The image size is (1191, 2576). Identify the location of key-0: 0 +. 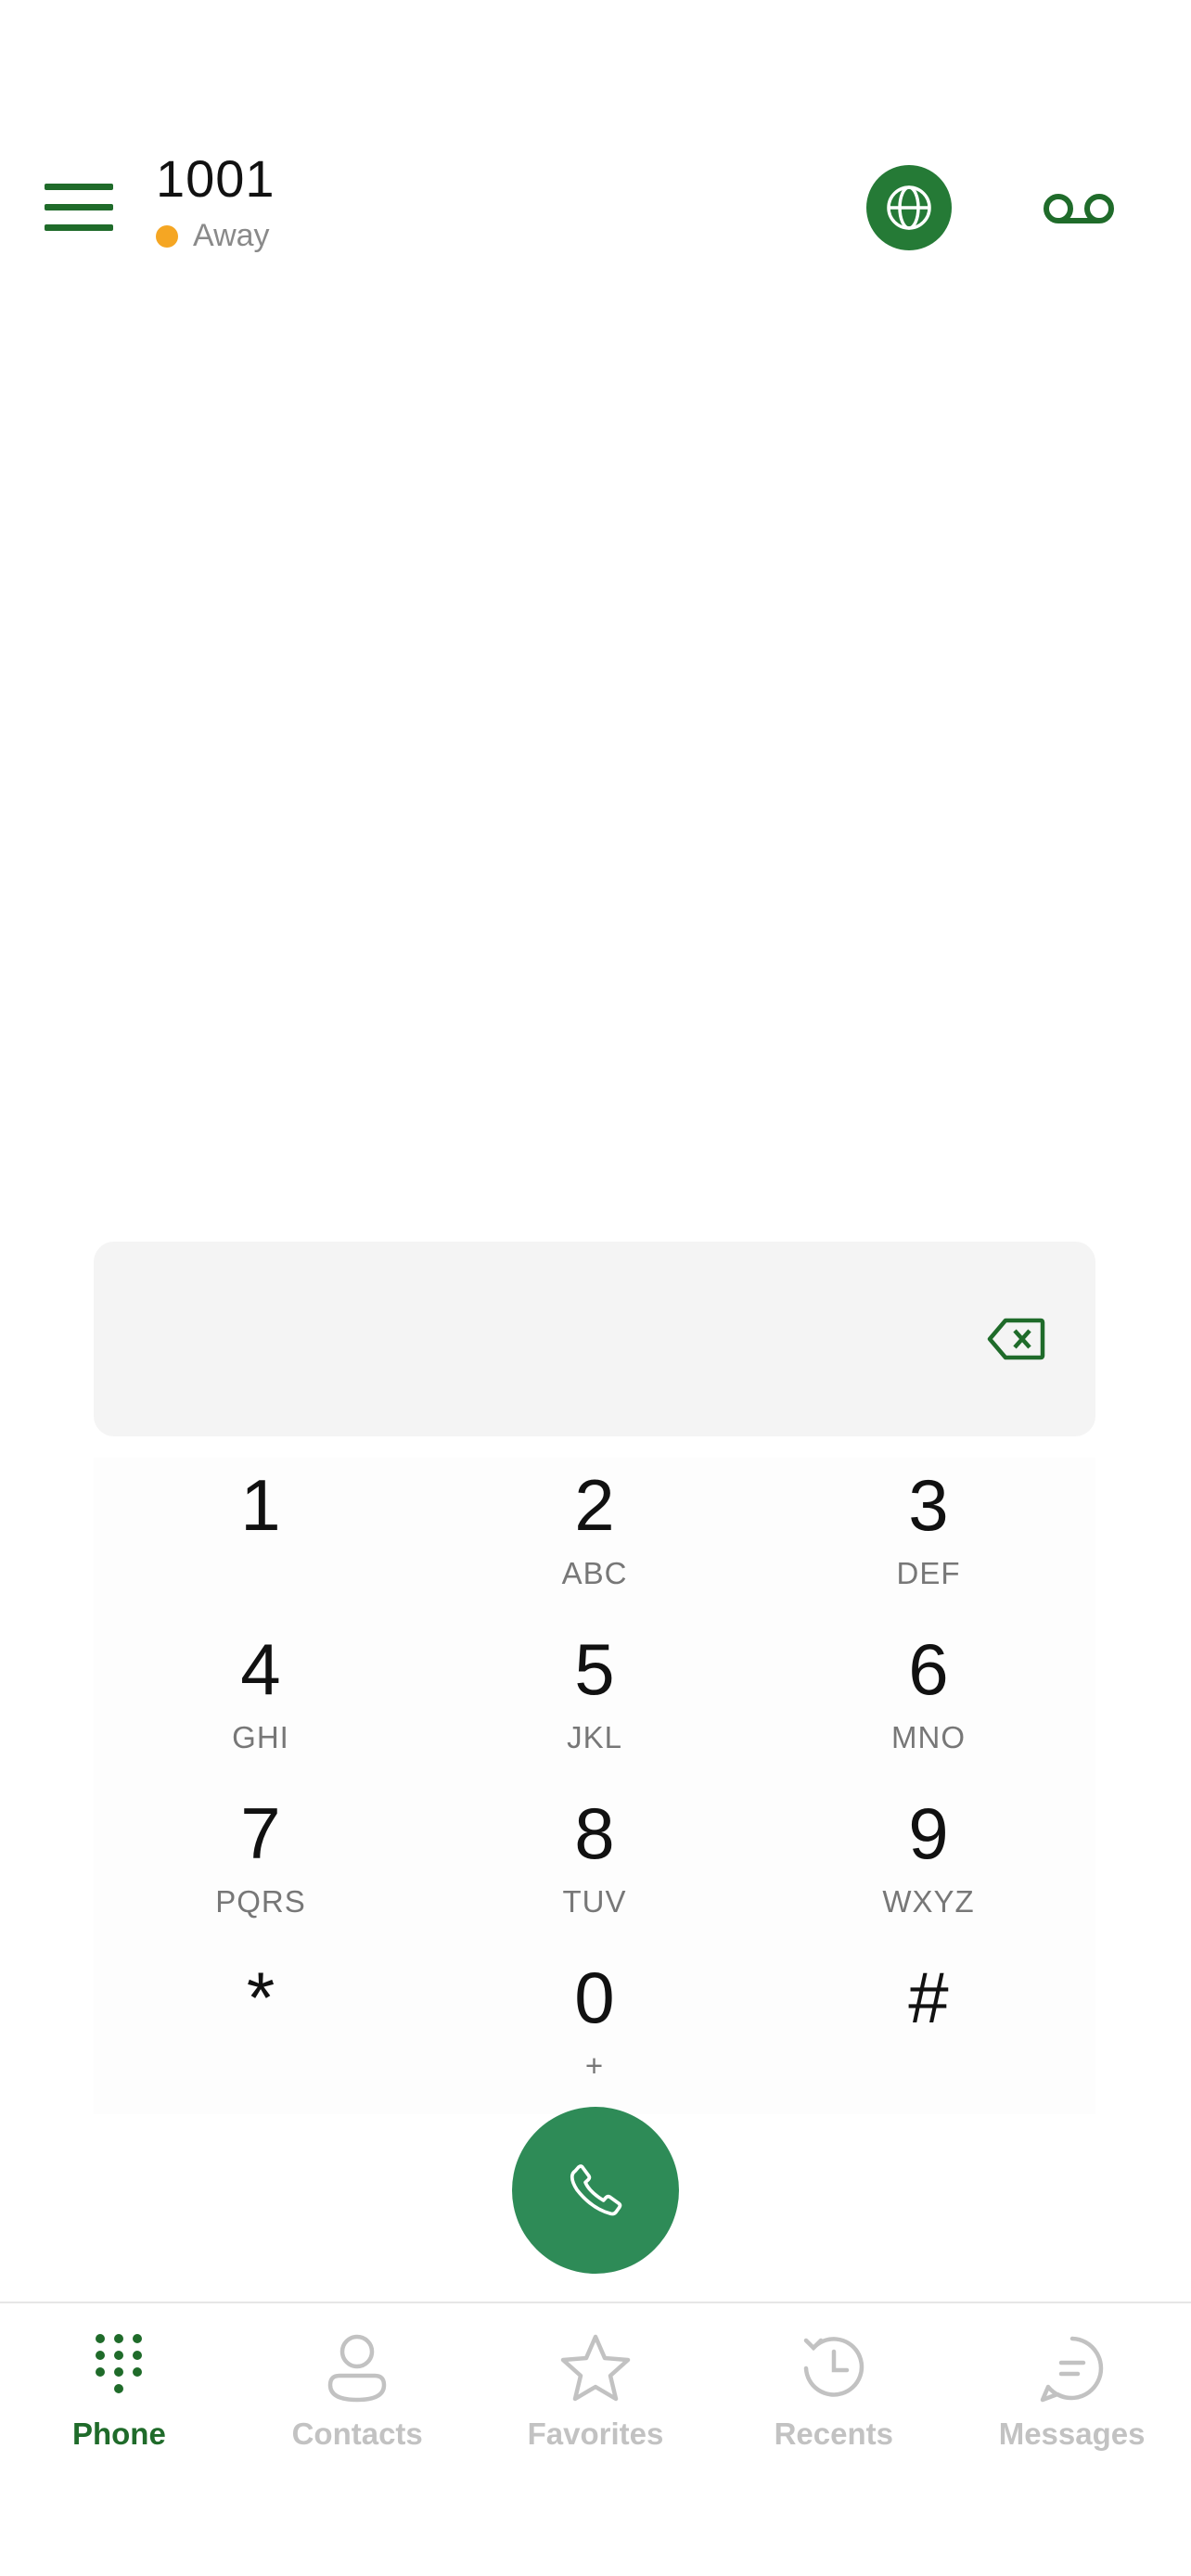
(595, 2032).